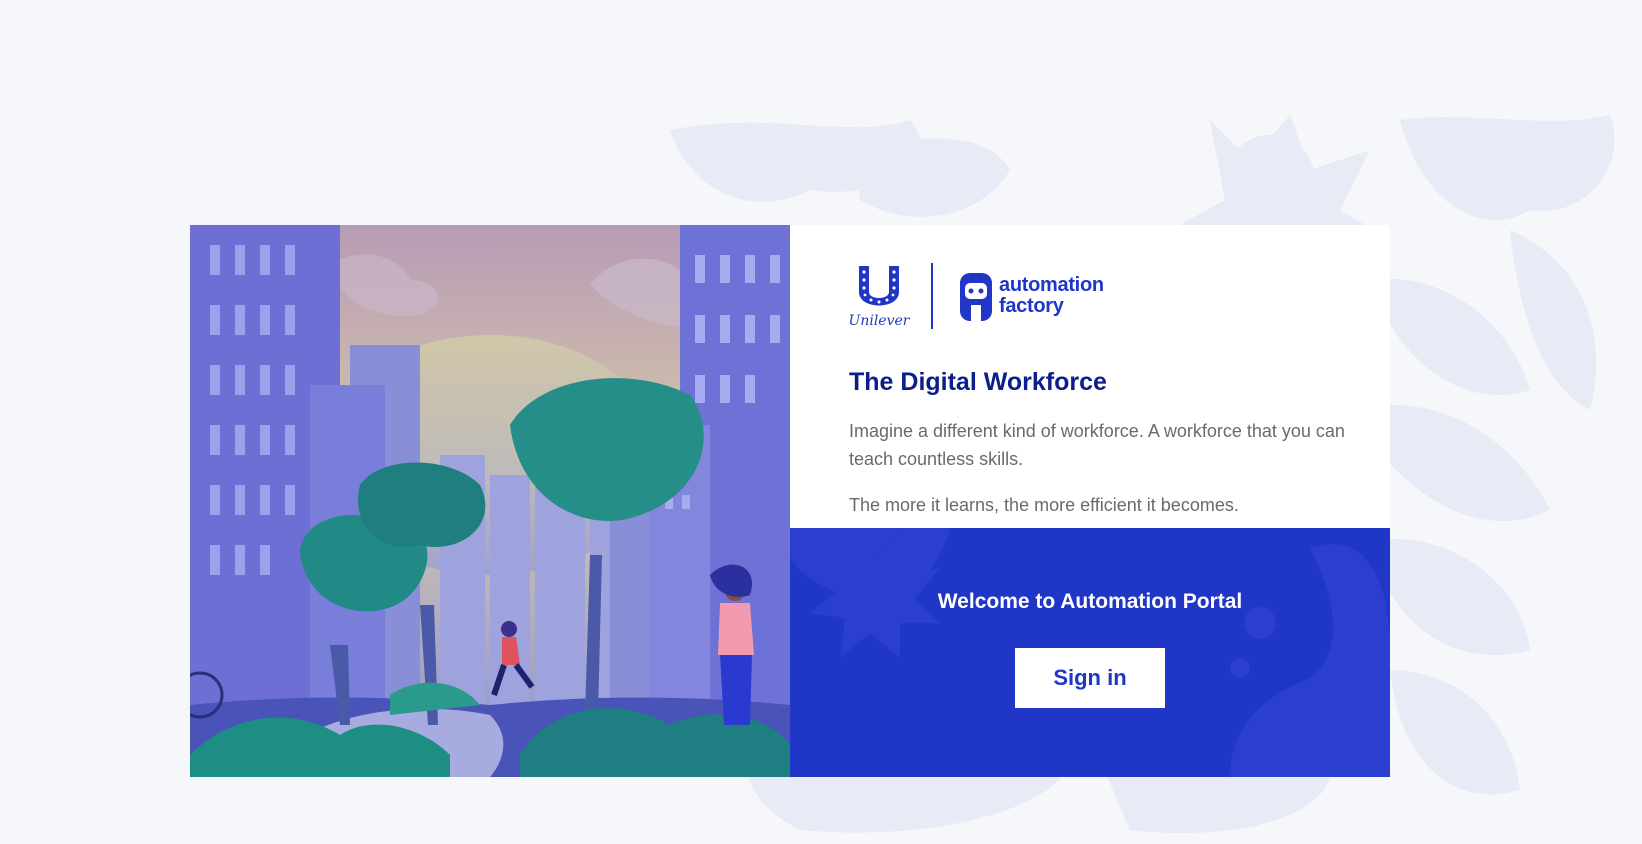 The image size is (1642, 844). Describe the element at coordinates (932, 296) in the screenshot. I see `logo-divider` at that location.